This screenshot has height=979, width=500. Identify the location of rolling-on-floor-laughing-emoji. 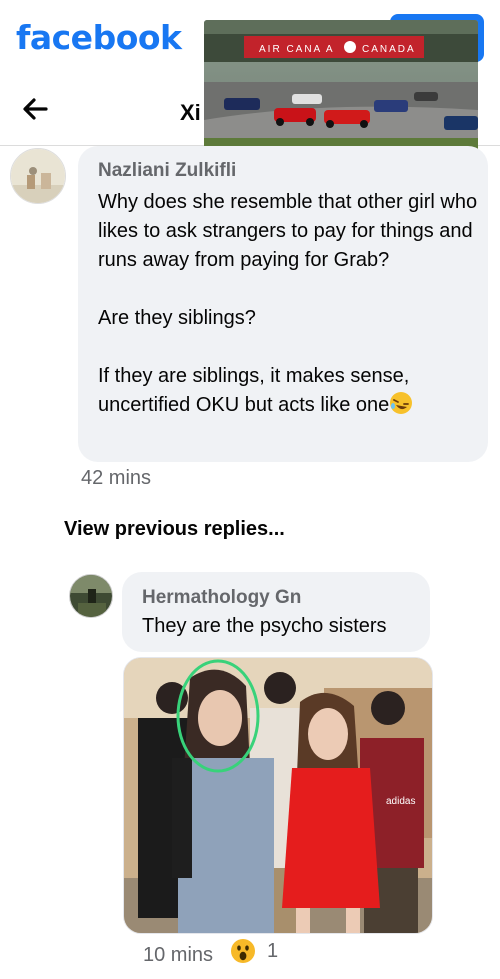
(401, 403).